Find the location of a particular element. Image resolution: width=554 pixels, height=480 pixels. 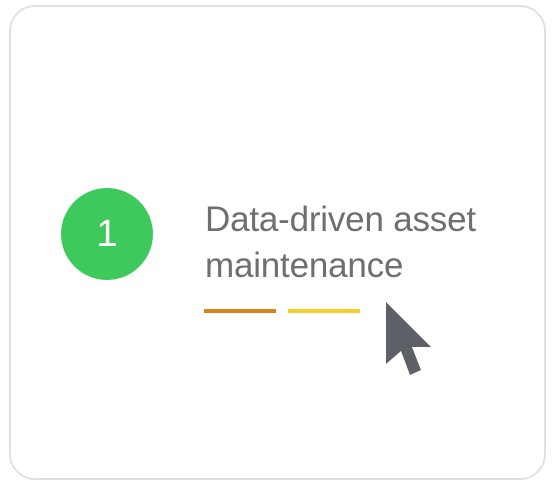

accent-bar-yellow is located at coordinates (324, 311).